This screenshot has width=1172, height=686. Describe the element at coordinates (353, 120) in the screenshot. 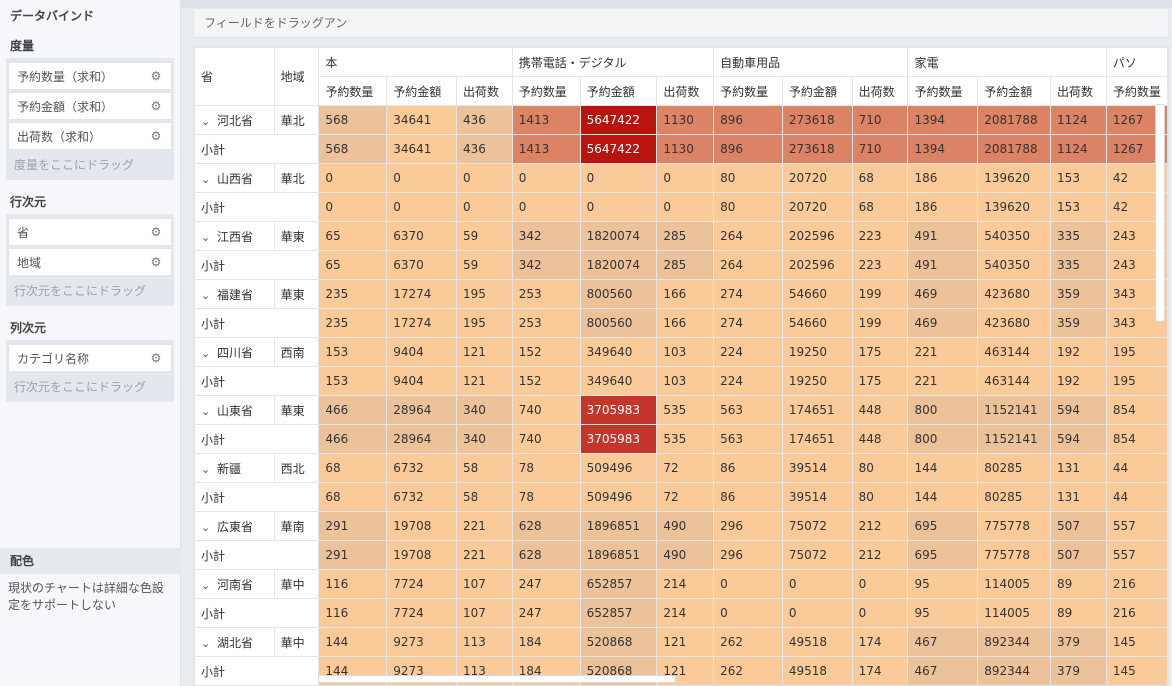

I see `value-cell: 568` at that location.